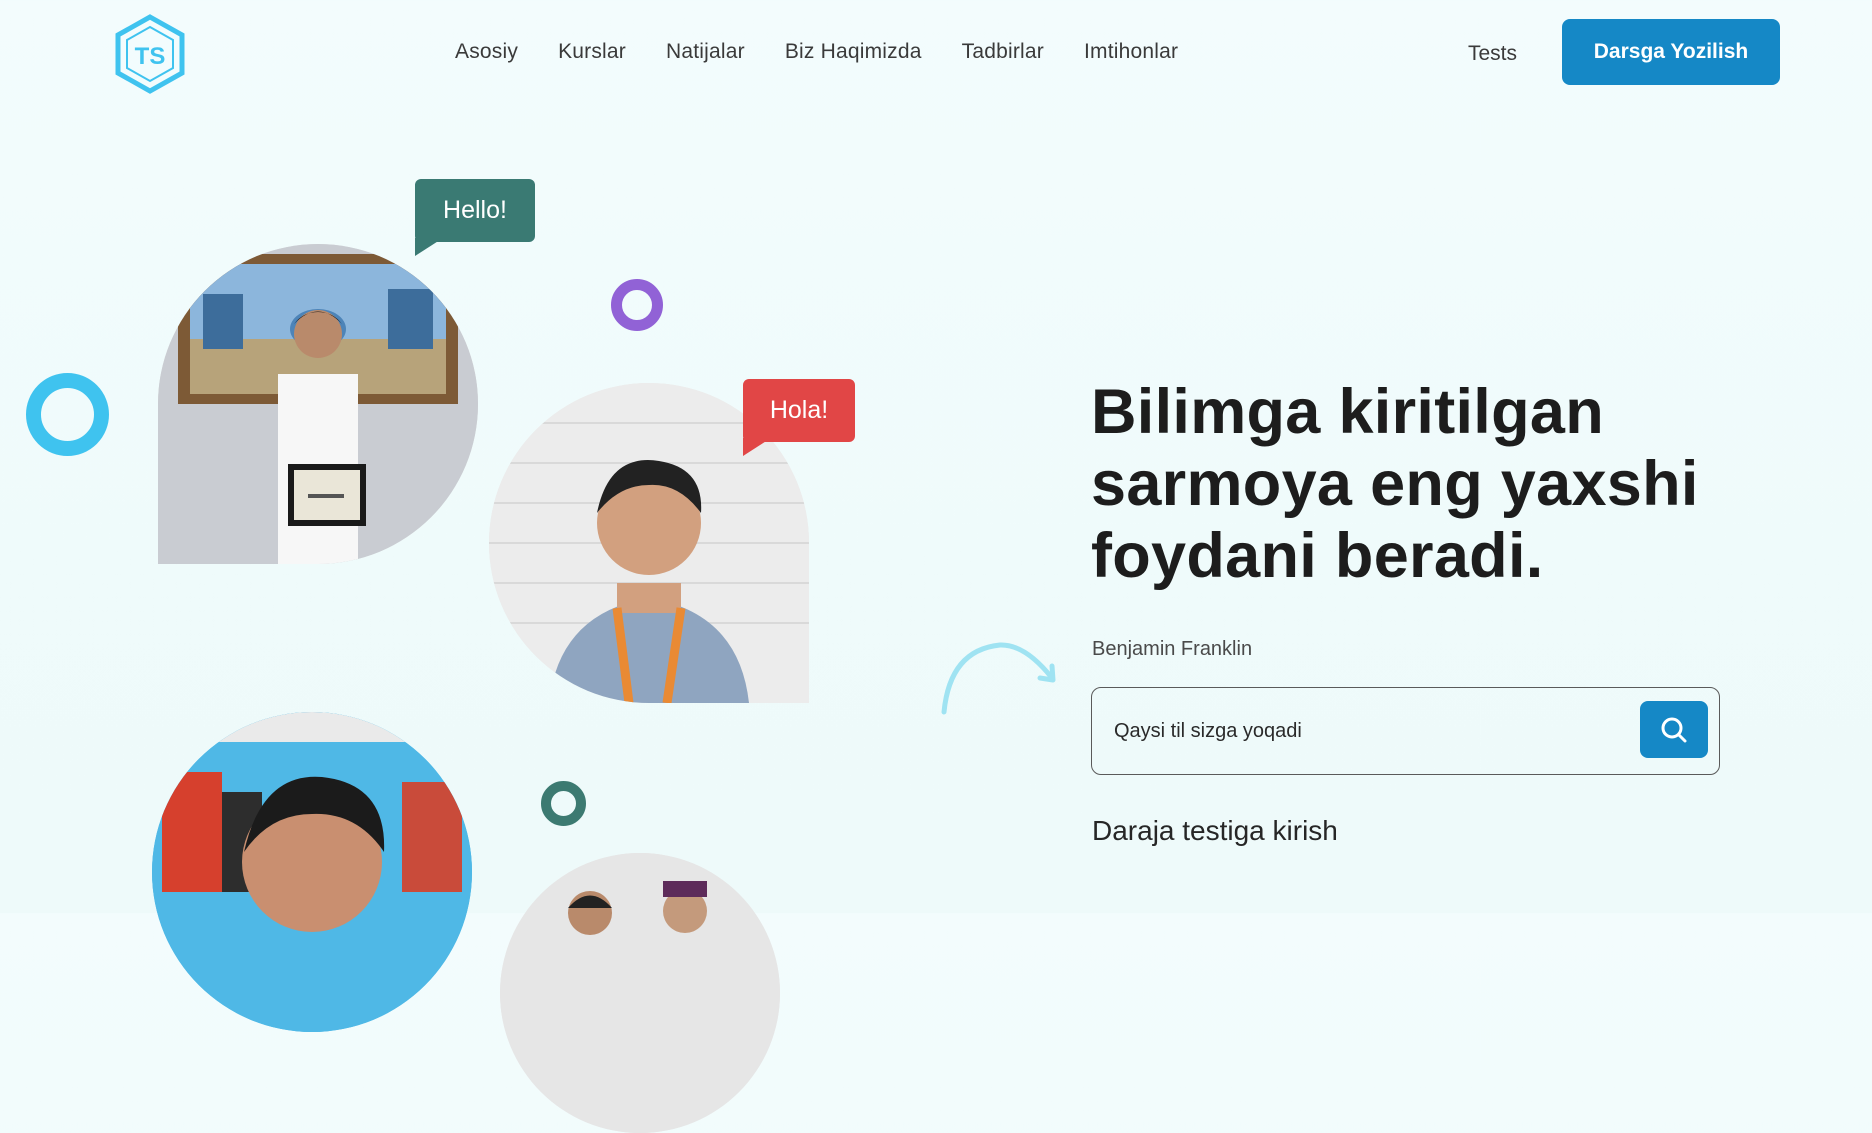 The height and width of the screenshot is (1133, 1872). I want to click on hero-title-line: foydani beradi., so click(1317, 556).